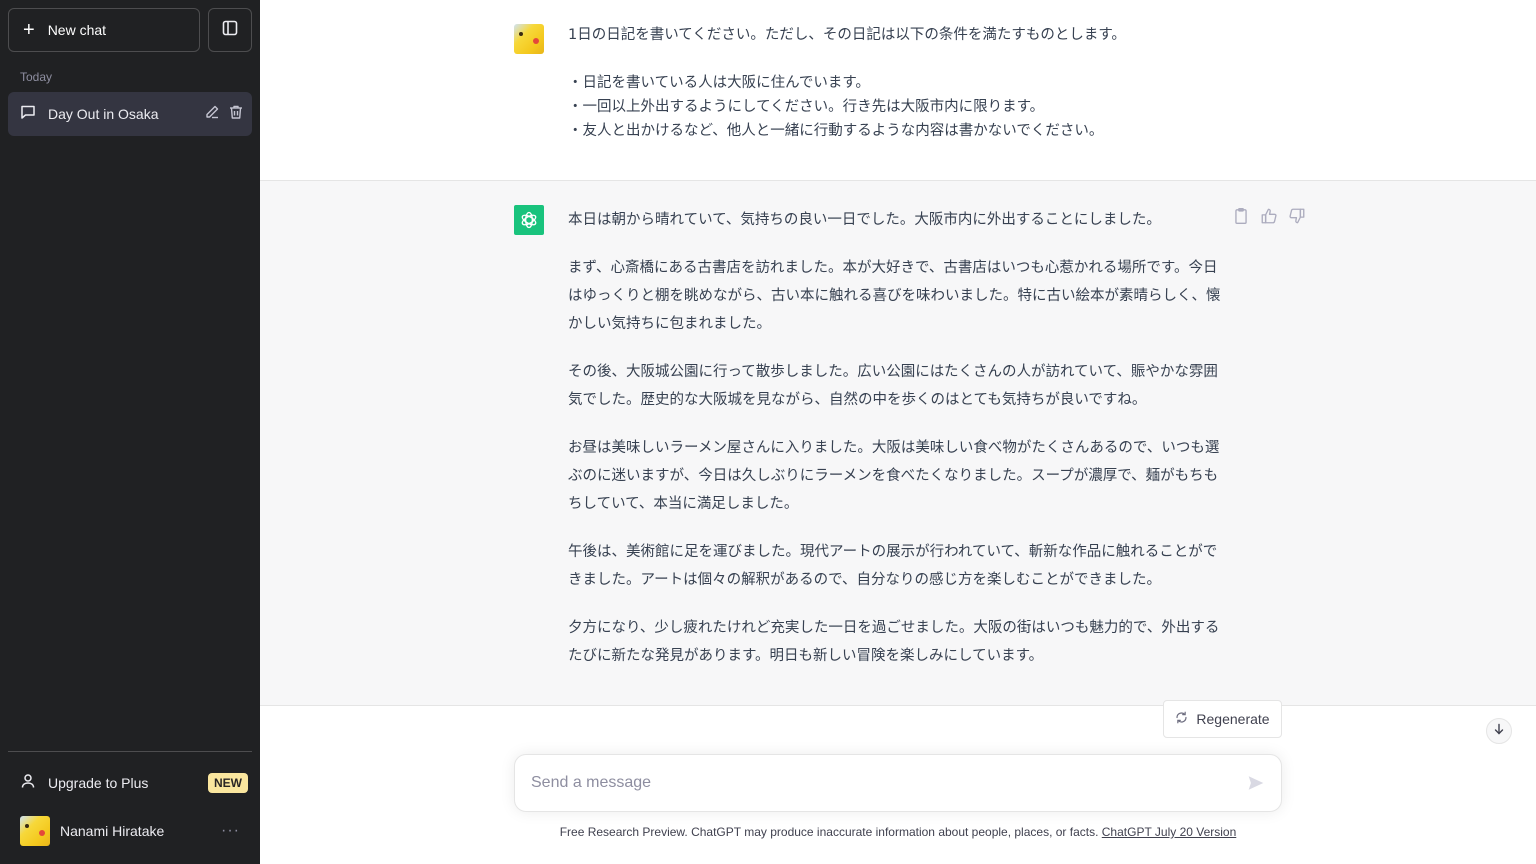 The image size is (1536, 864). What do you see at coordinates (228, 783) in the screenshot?
I see `new-badge: NEW` at bounding box center [228, 783].